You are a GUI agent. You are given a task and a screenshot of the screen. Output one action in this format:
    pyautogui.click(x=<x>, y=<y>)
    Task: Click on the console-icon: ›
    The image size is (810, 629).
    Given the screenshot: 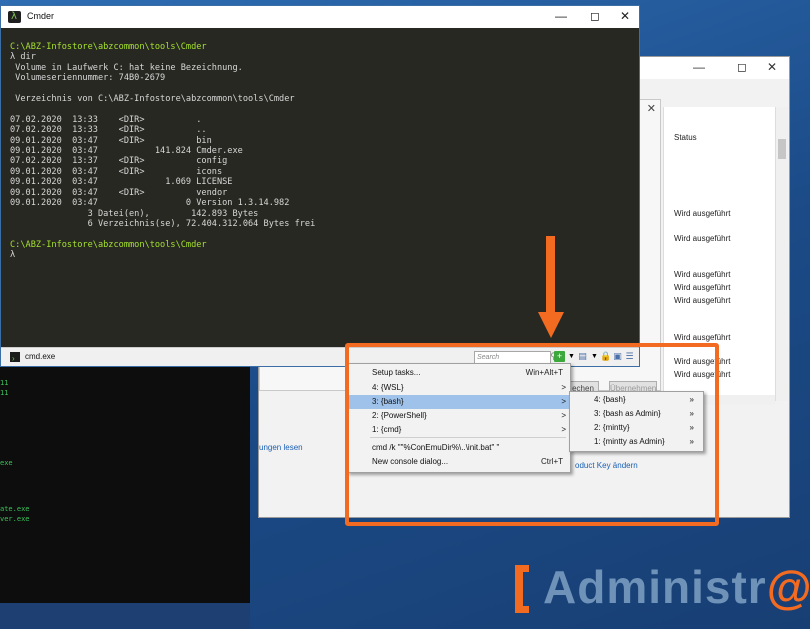 What is the action you would take?
    pyautogui.click(x=15, y=357)
    